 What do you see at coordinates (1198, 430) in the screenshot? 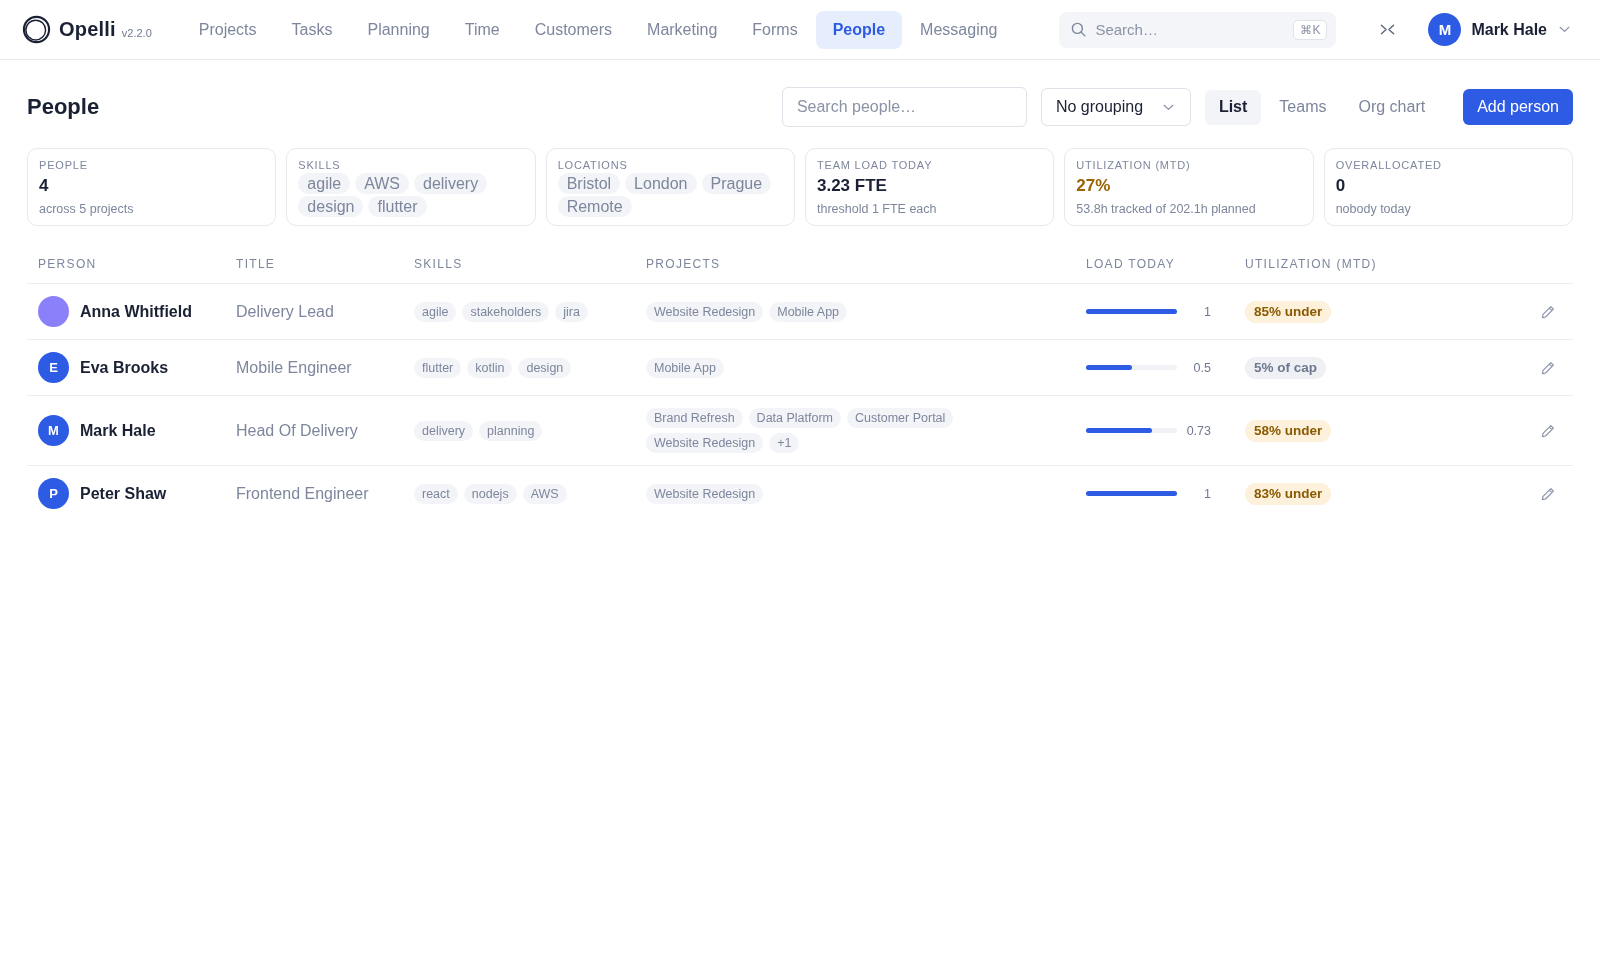
I see `load-value: 0.73` at bounding box center [1198, 430].